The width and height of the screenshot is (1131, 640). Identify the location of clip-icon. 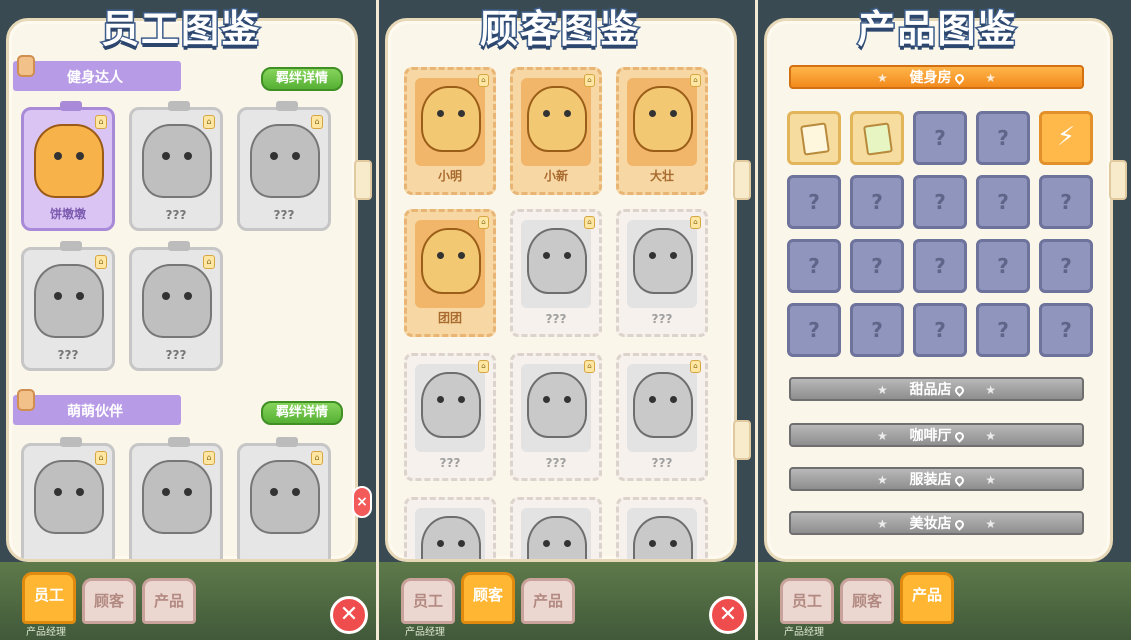
(26, 66).